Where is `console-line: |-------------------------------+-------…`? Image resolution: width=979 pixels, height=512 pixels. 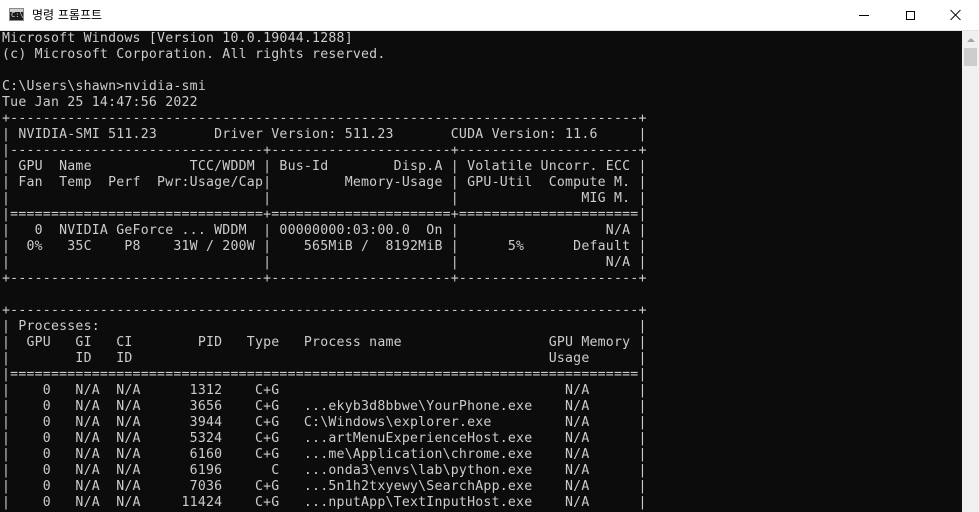
console-line: |-------------------------------+-------… is located at coordinates (324, 150).